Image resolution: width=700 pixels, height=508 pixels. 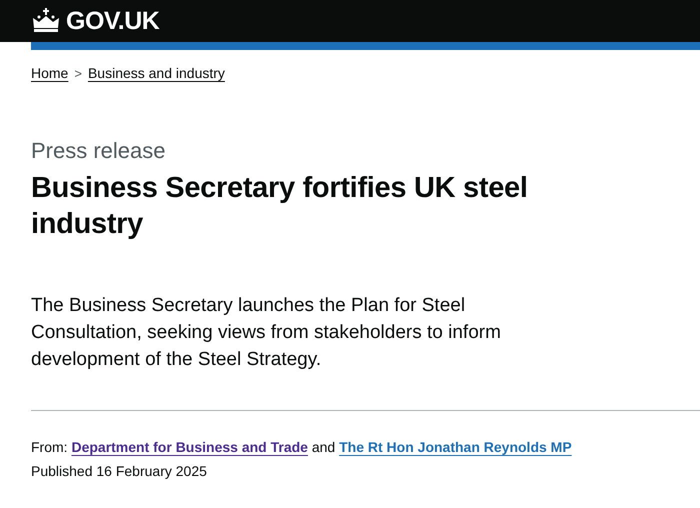 I want to click on breadcrumb-link: Home, so click(x=49, y=73).